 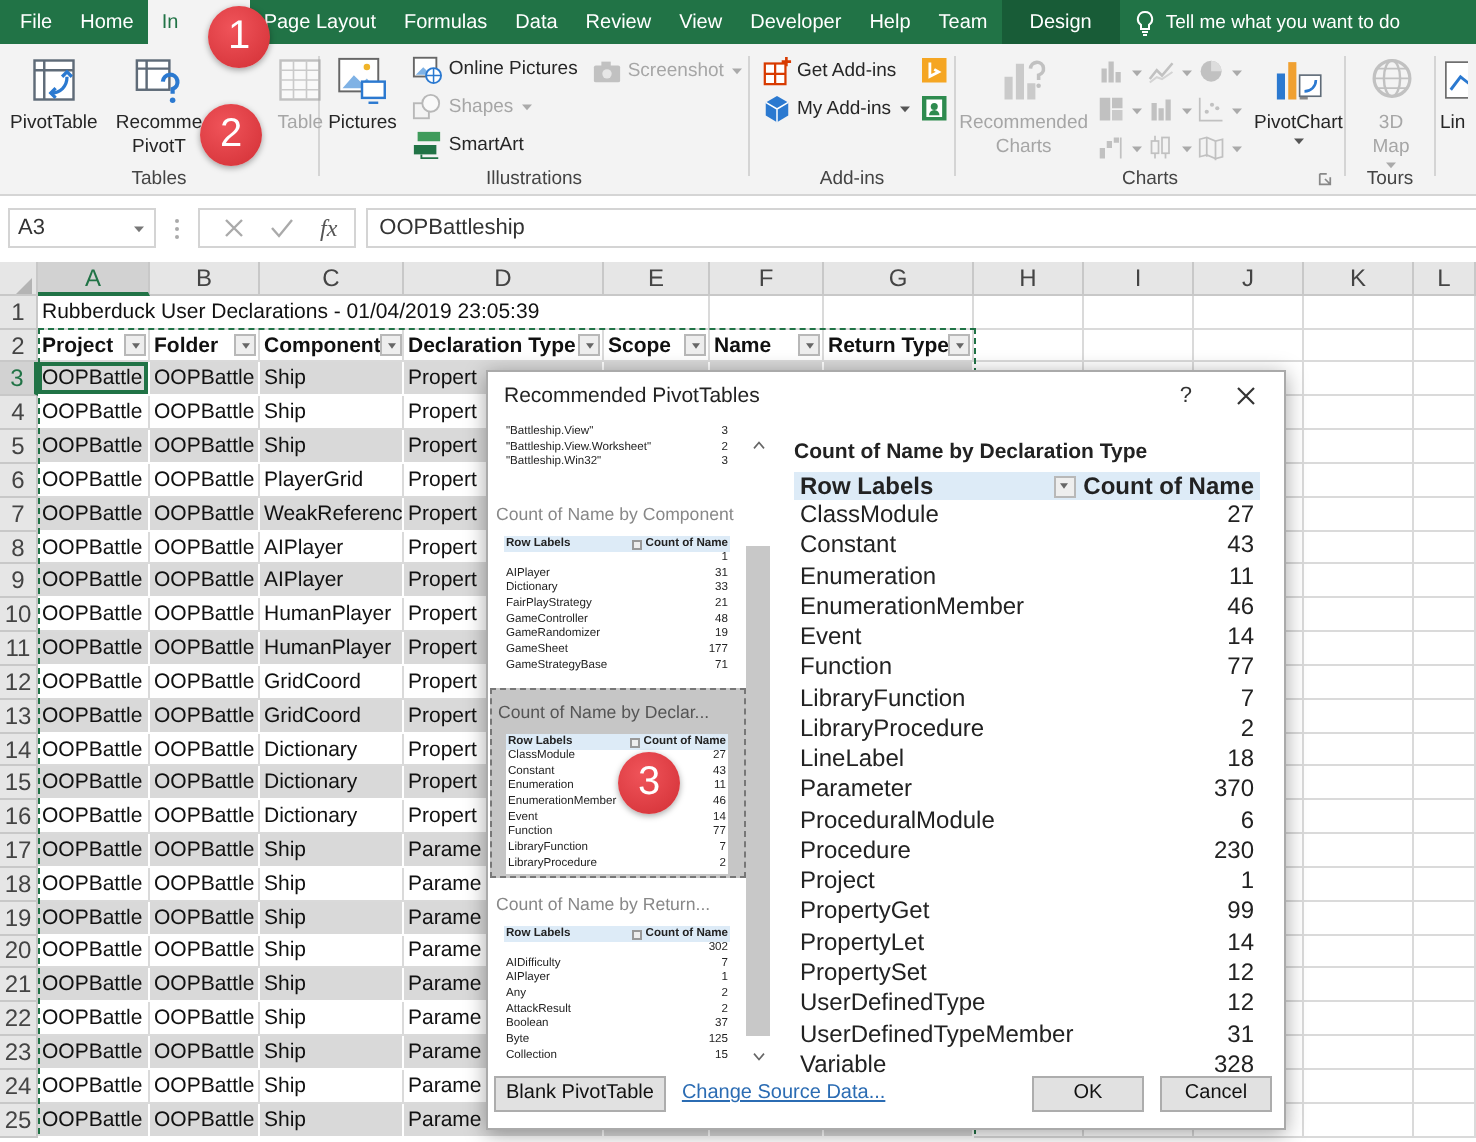 I want to click on ribbon-tab: Data, so click(x=536, y=22).